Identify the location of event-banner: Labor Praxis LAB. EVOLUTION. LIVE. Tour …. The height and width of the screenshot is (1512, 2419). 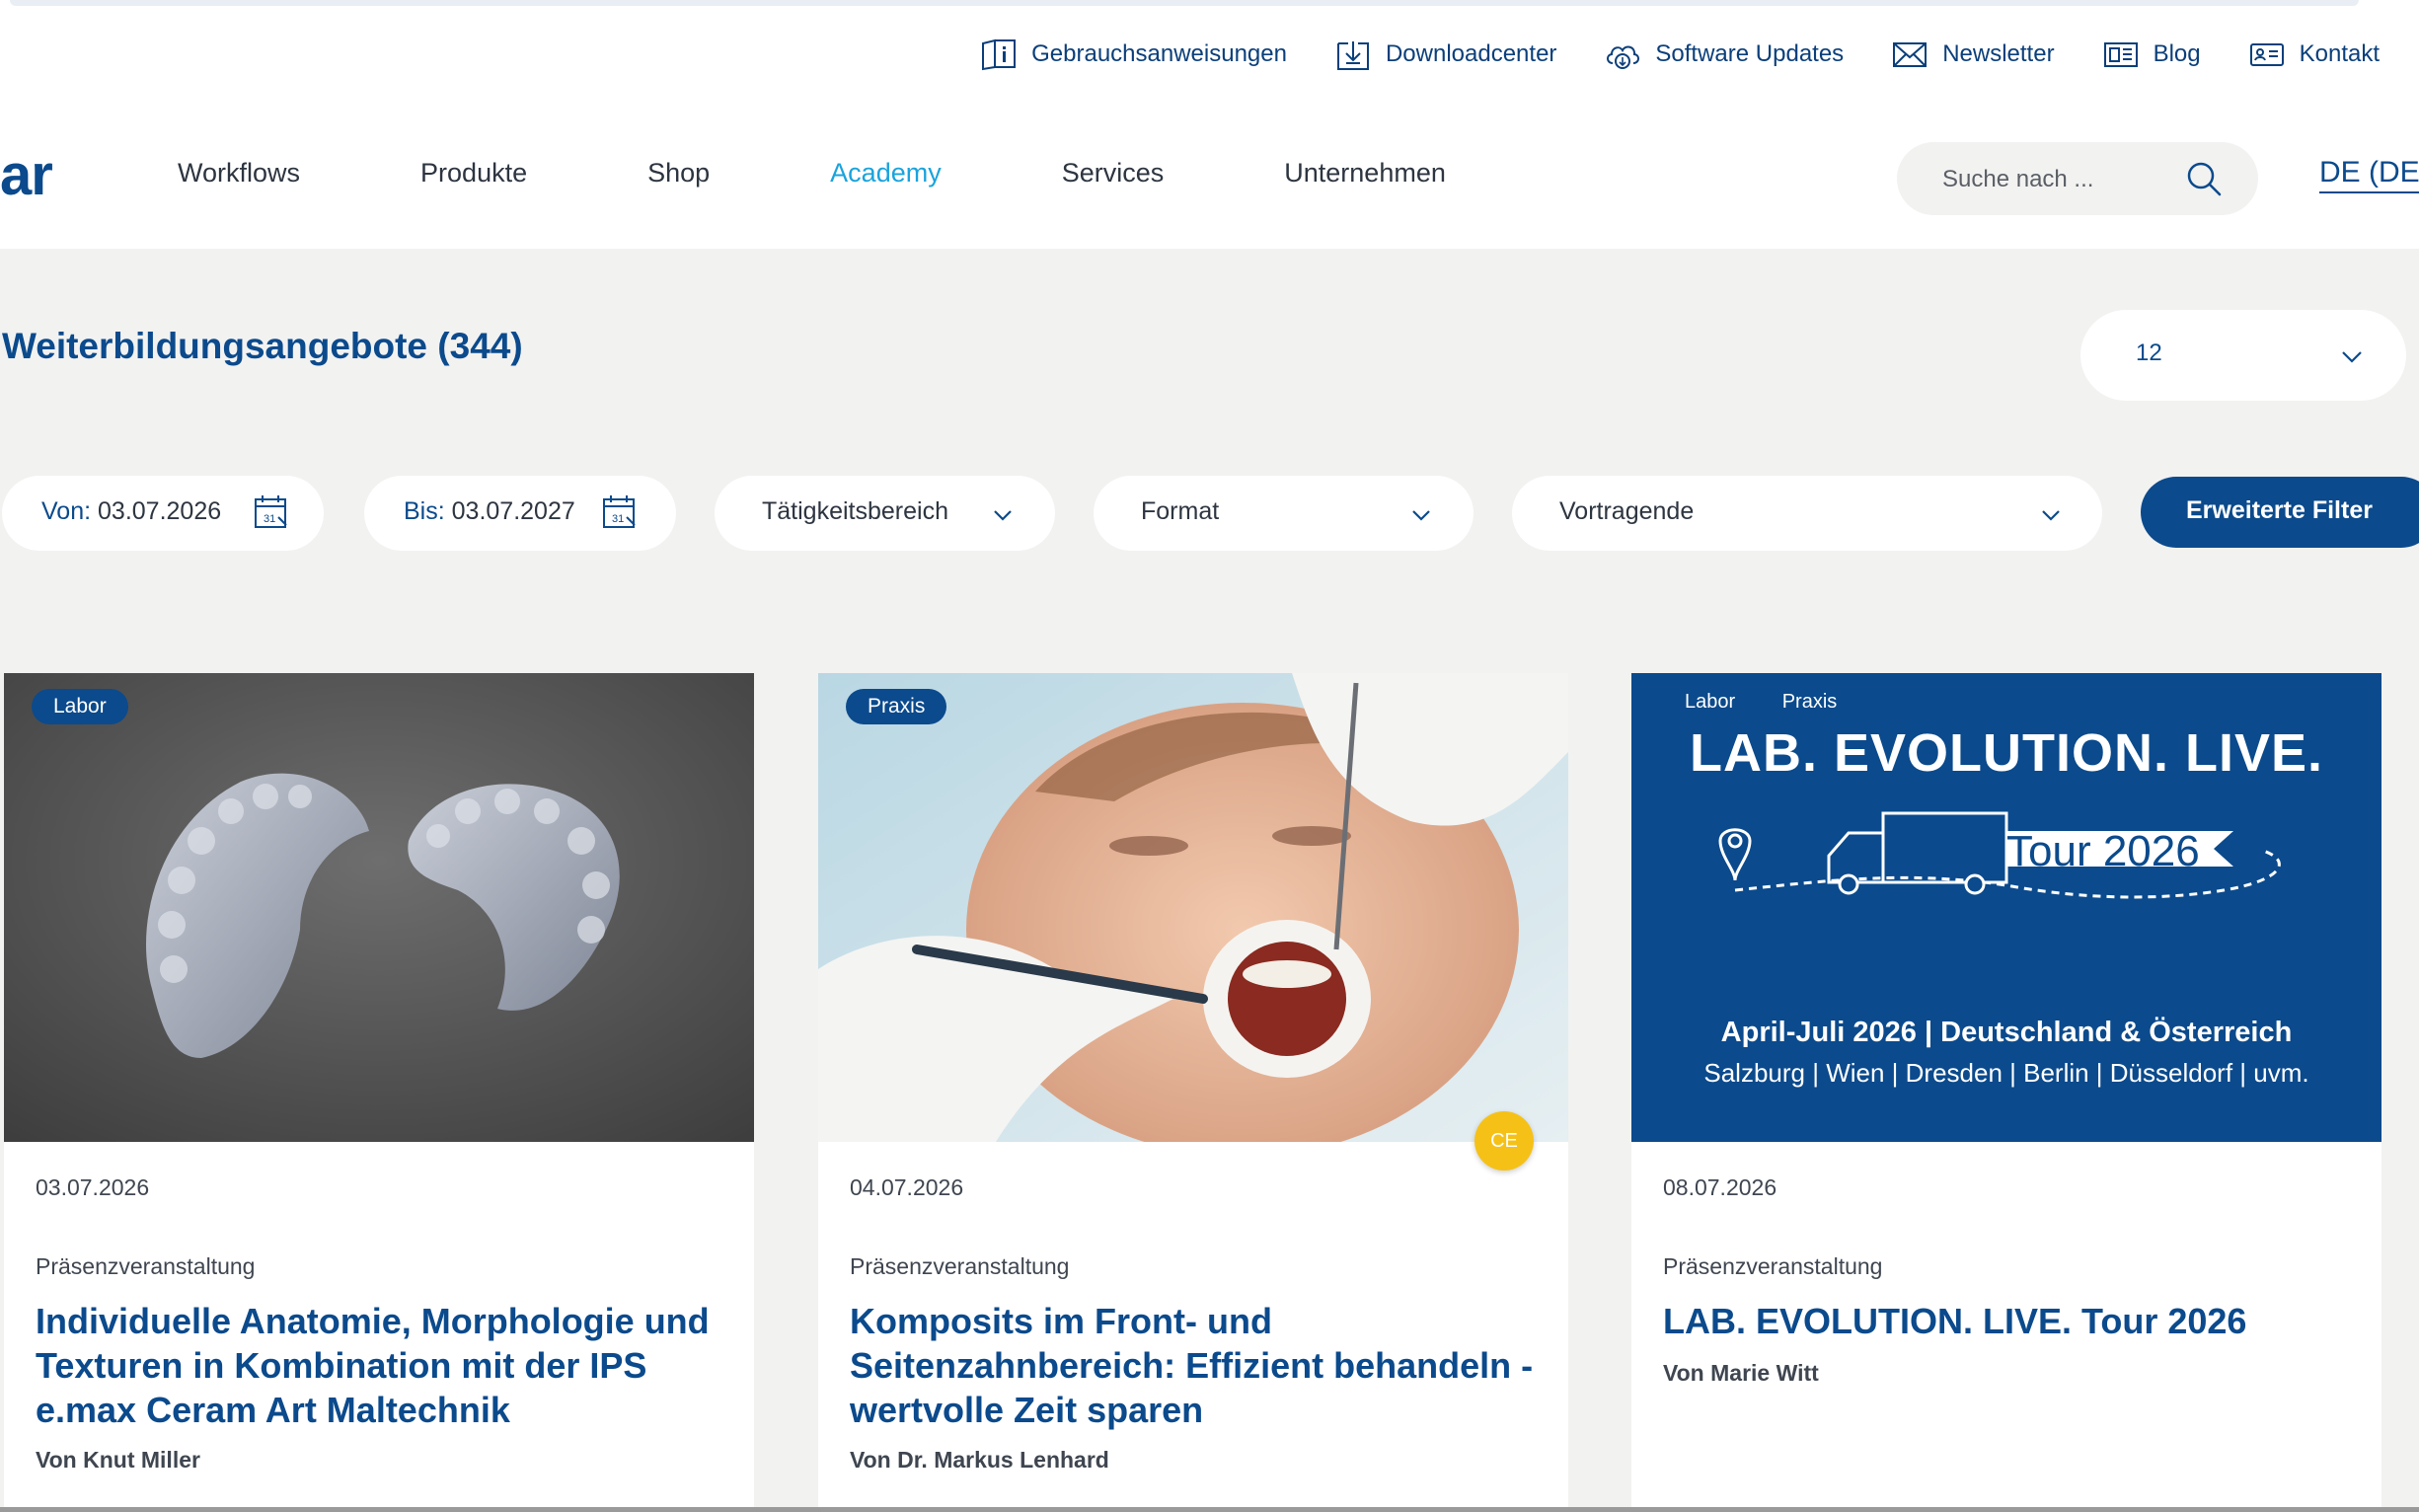
(2006, 908).